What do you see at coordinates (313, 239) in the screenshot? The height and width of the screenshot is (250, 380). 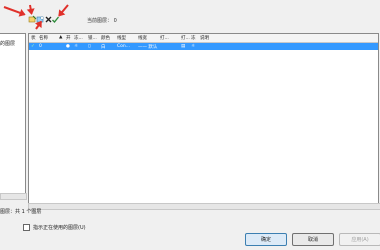 I see `cancel-button: 取消` at bounding box center [313, 239].